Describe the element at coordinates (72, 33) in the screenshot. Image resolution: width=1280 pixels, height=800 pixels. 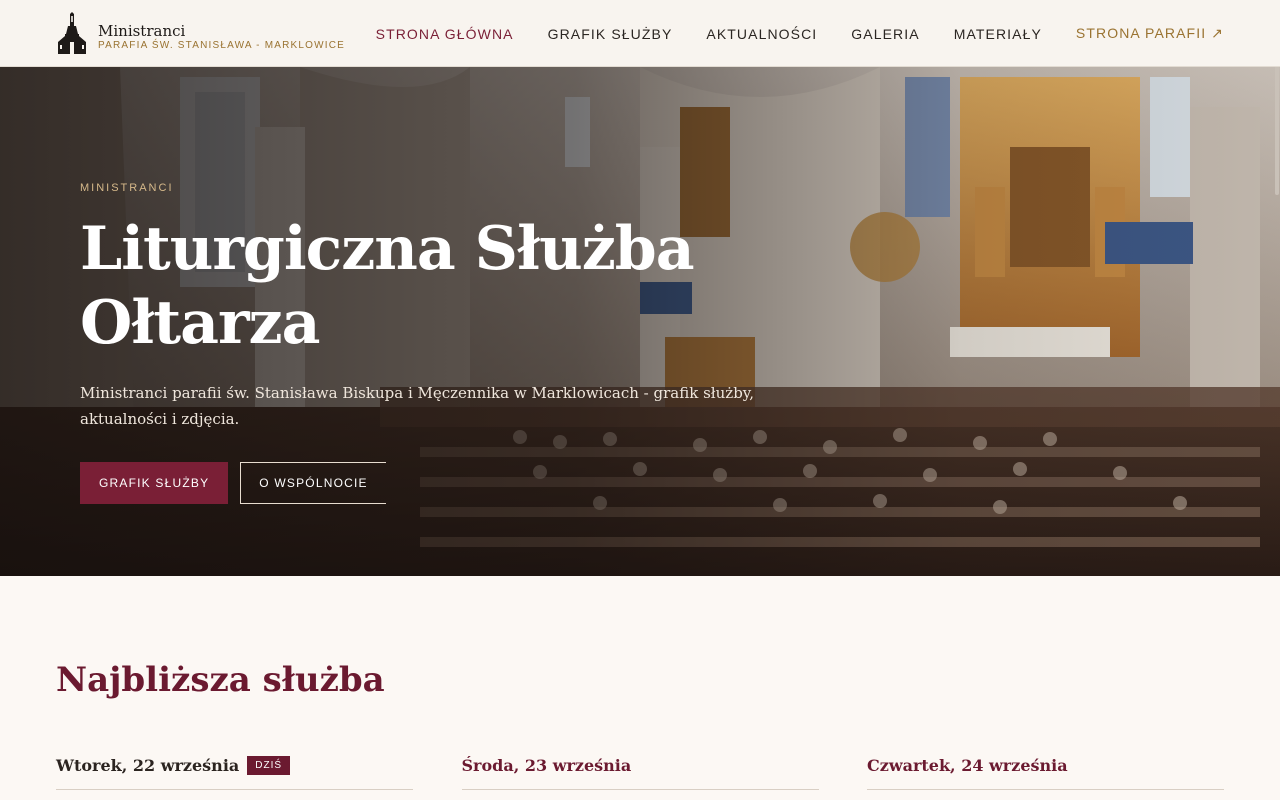
I see `church-icon` at that location.